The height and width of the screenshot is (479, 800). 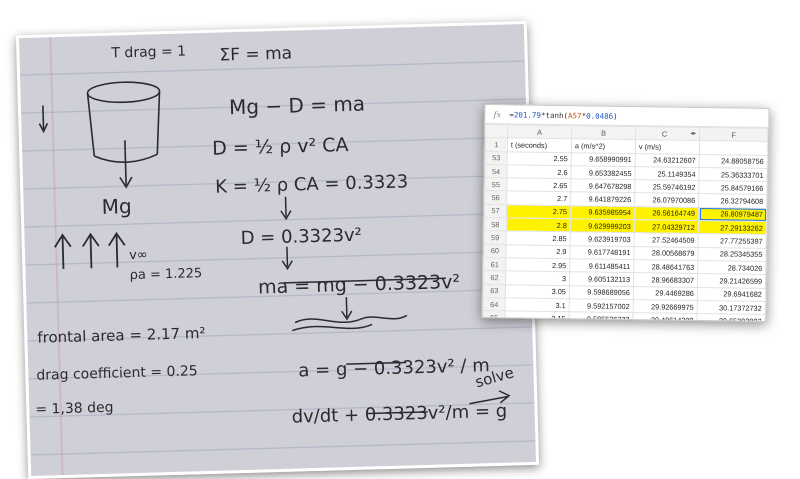 I want to click on fx-icon: fx, so click(x=497, y=114).